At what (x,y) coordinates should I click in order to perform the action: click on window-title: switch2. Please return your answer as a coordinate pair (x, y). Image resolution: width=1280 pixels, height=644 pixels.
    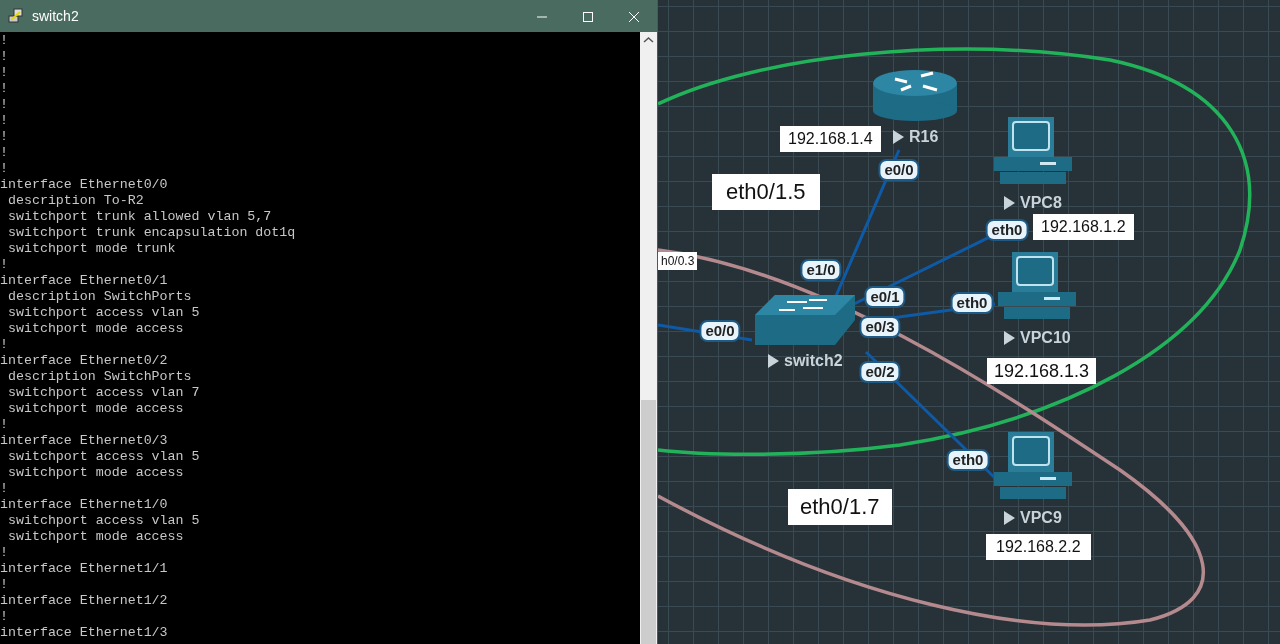
    Looking at the image, I should click on (55, 16).